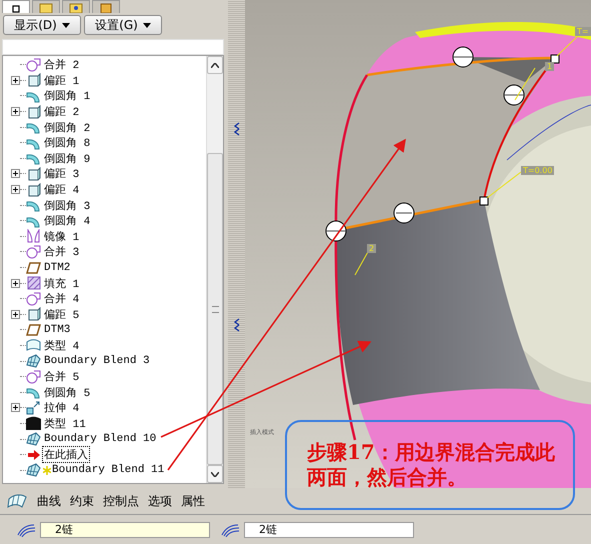  I want to click on solid-feature-icon, so click(33, 423).